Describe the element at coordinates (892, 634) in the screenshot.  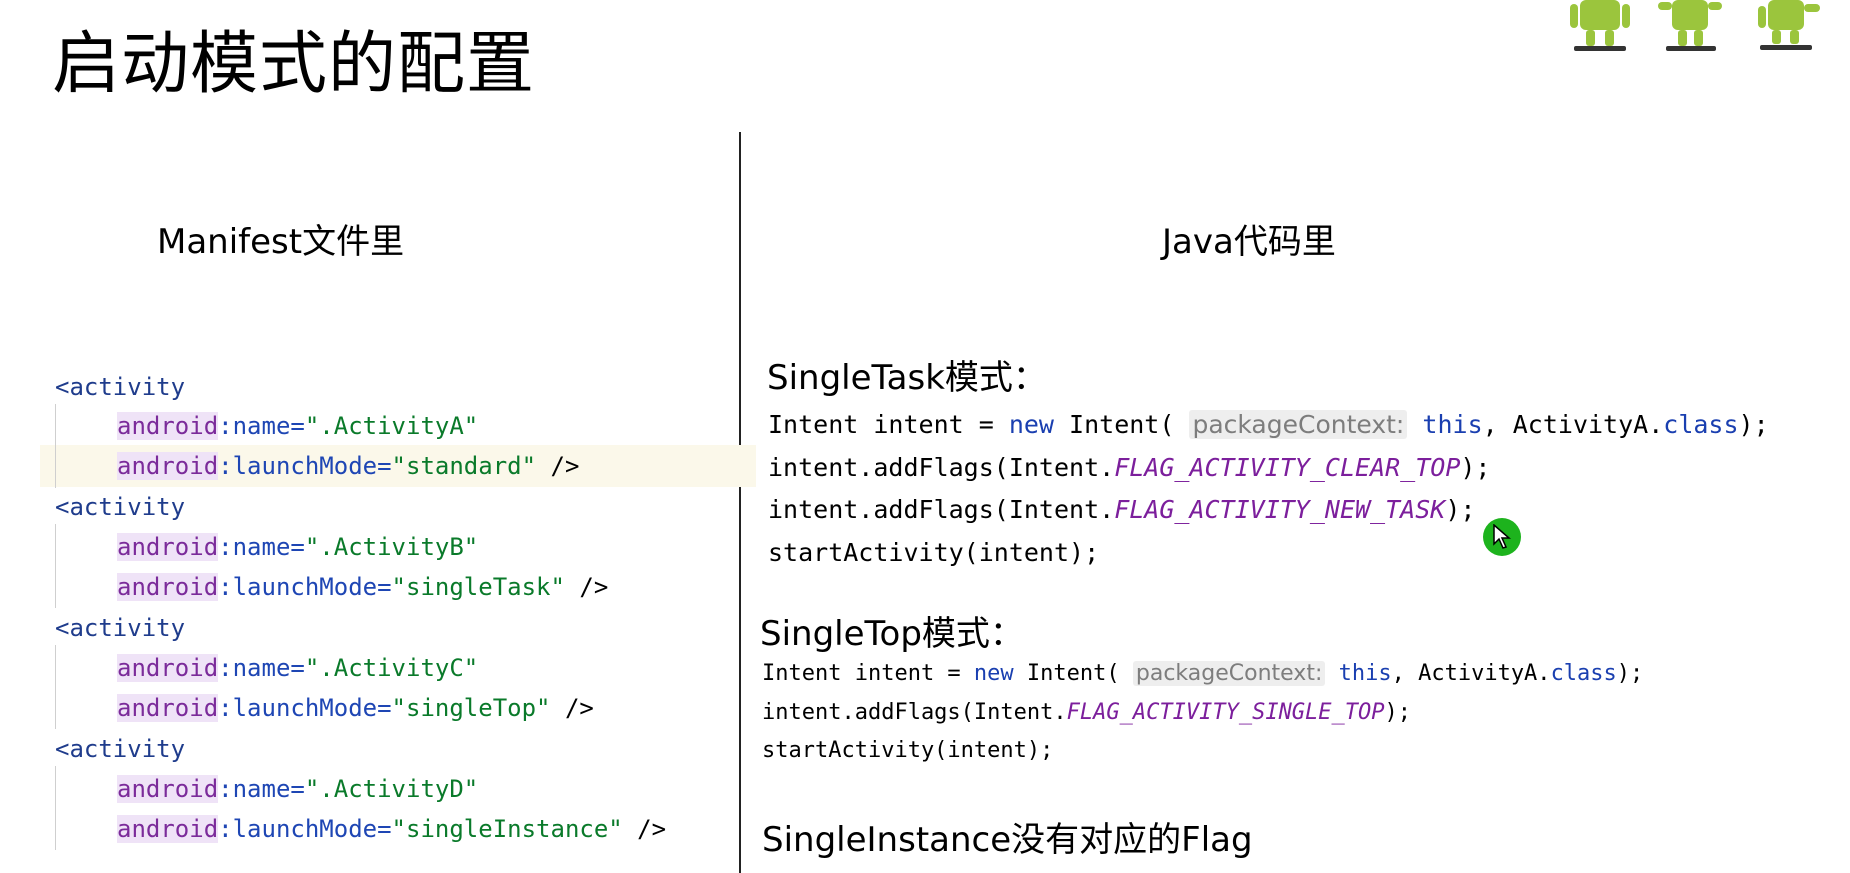
I see `single-top-heading: SingleTop模式：` at that location.